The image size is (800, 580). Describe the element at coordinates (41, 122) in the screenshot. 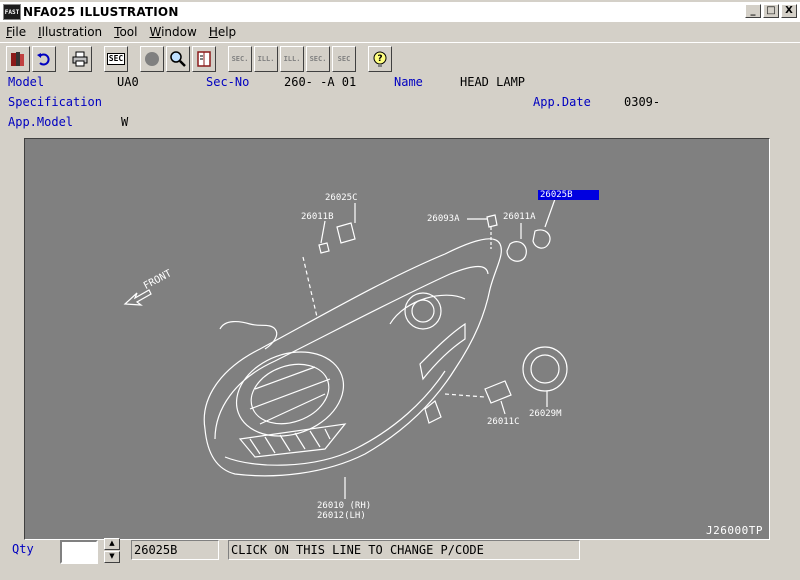

I see `appmodel-label: App.Model` at that location.